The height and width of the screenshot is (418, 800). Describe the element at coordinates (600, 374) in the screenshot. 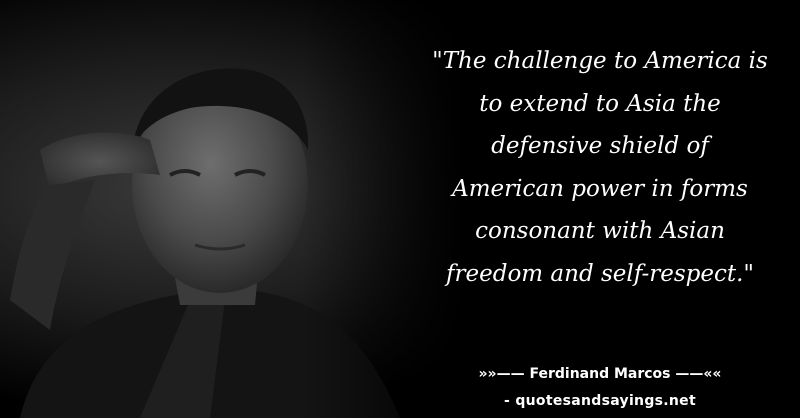

I see `author-attribution: »»—— Ferdinand Marcos ——««` at that location.